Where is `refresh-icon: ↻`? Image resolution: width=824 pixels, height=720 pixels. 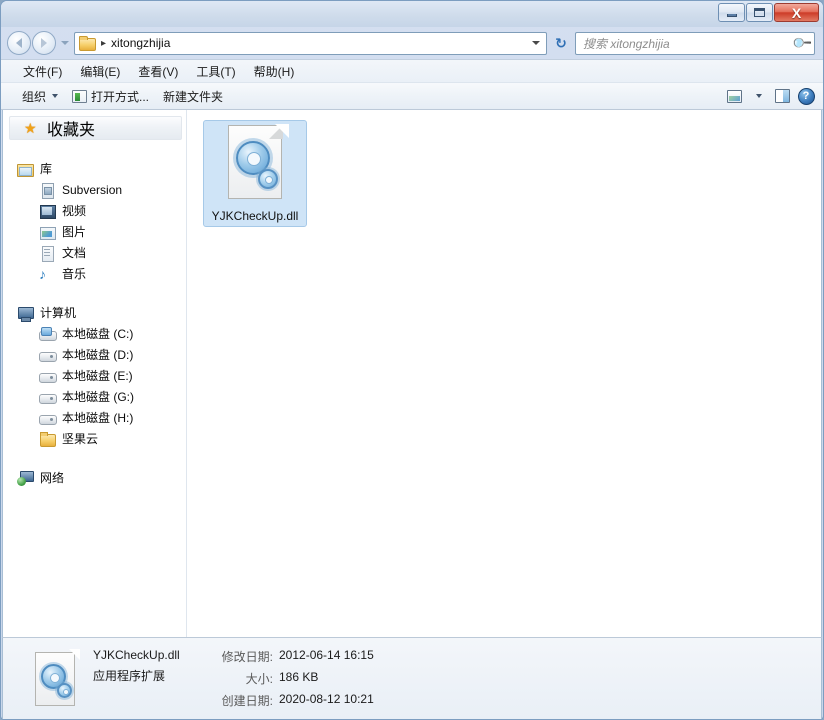 refresh-icon: ↻ is located at coordinates (561, 43).